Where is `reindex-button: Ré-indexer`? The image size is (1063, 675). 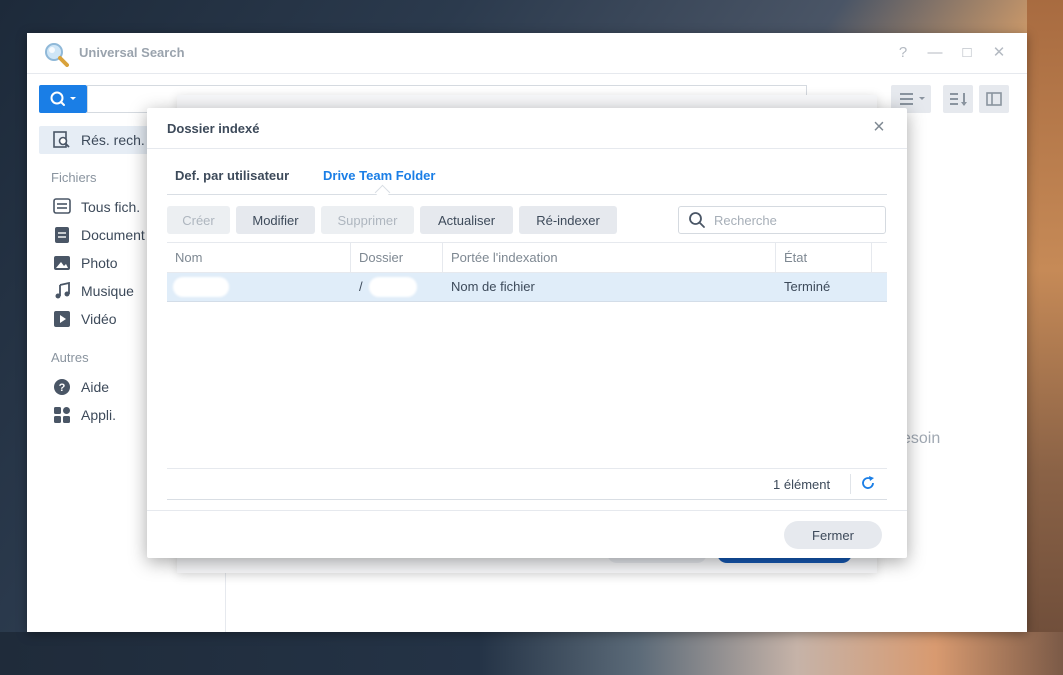 reindex-button: Ré-indexer is located at coordinates (568, 220).